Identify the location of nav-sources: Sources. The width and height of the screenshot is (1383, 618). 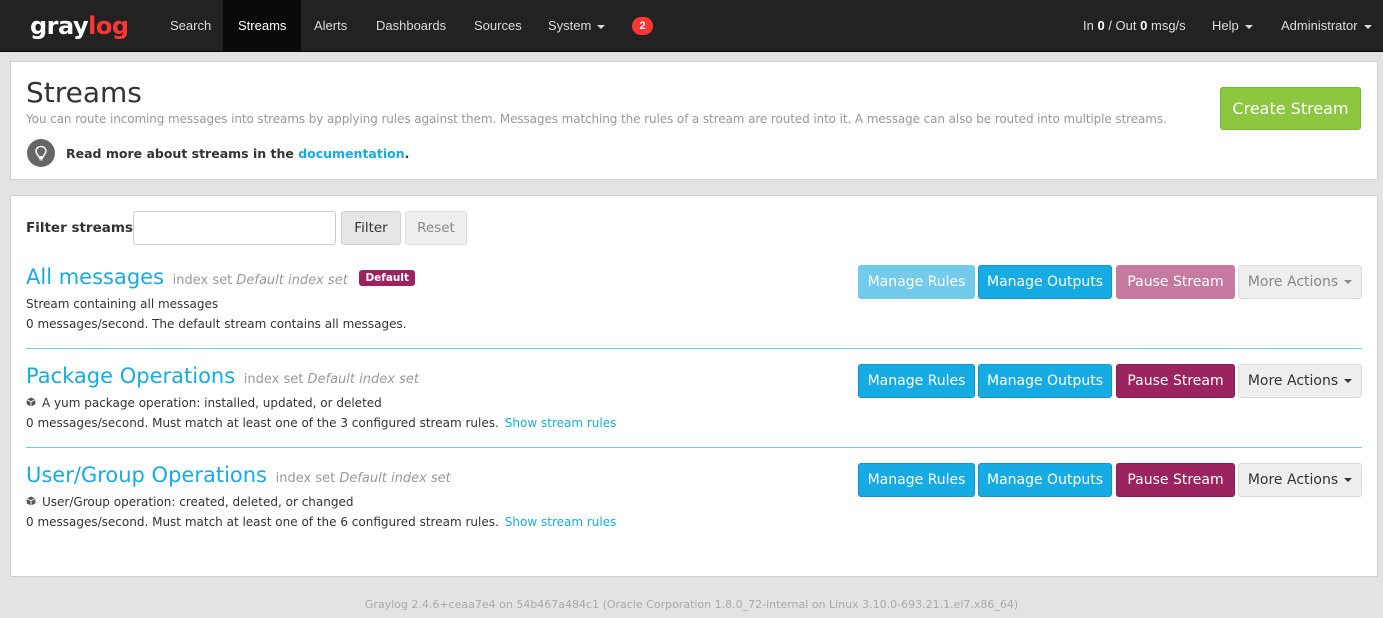
(498, 25).